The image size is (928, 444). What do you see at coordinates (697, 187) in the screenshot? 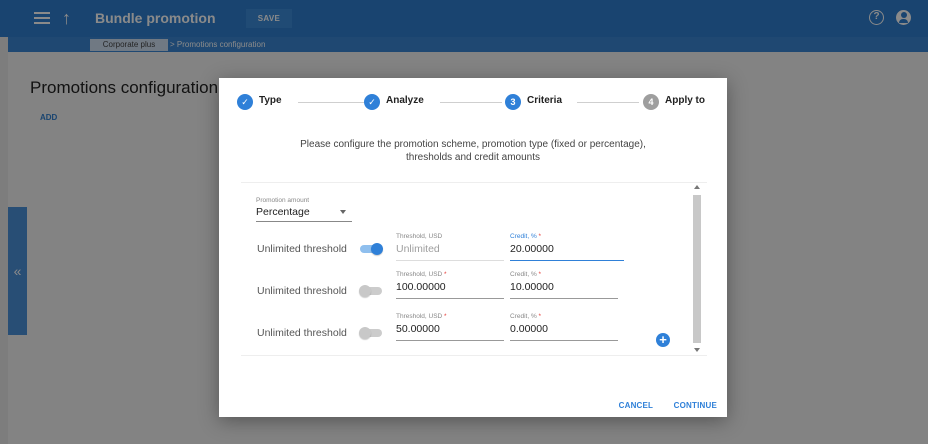
I see `scroll-up-icon` at bounding box center [697, 187].